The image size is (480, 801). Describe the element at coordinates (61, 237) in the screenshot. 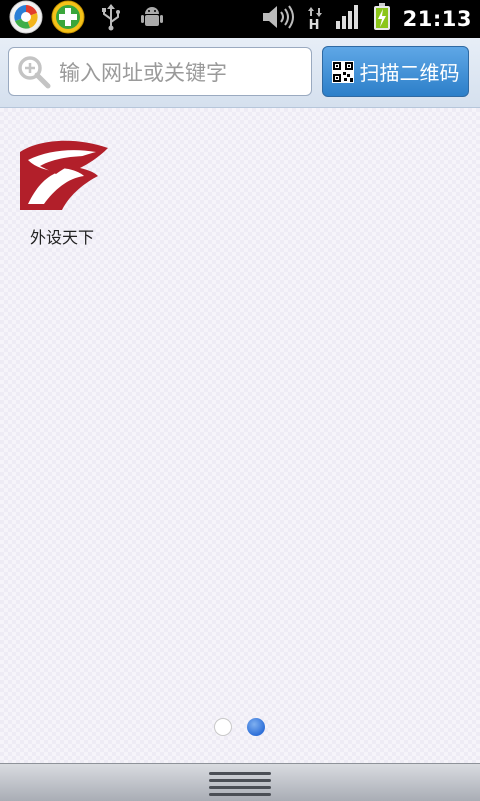

I see `app-label: 外设天下` at that location.